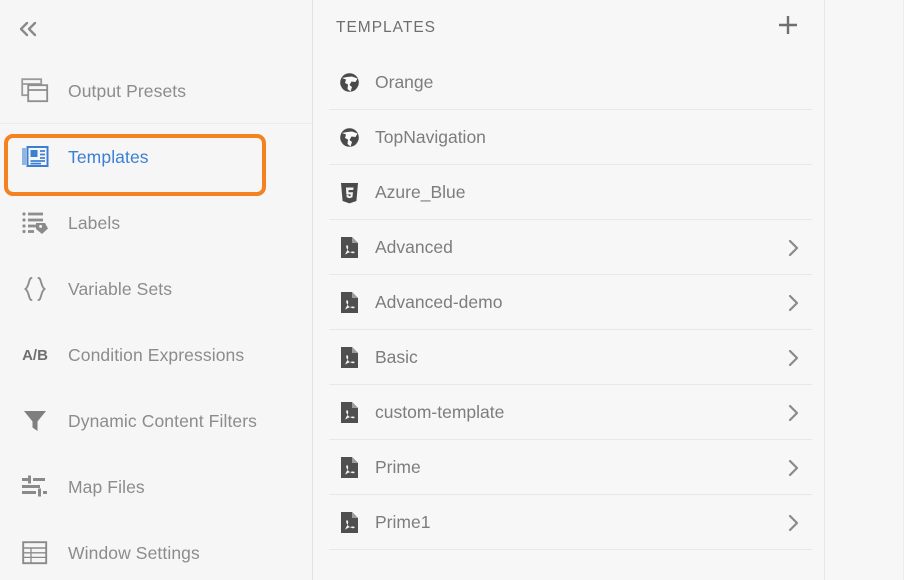  What do you see at coordinates (156, 487) in the screenshot?
I see `sidebar-item-map-files: Map Files` at bounding box center [156, 487].